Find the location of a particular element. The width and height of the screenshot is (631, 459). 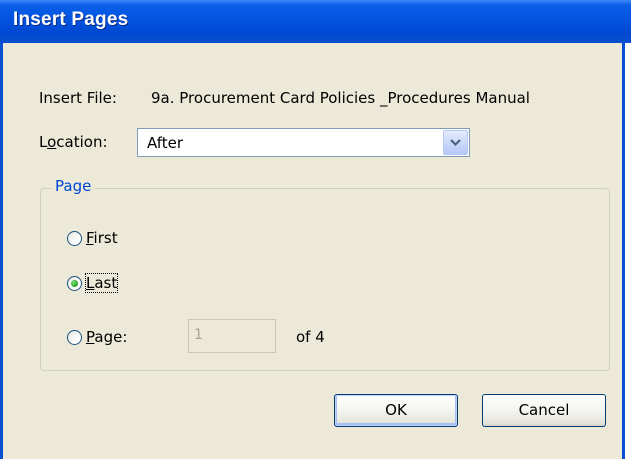

page-number-input: 1 is located at coordinates (232, 336).